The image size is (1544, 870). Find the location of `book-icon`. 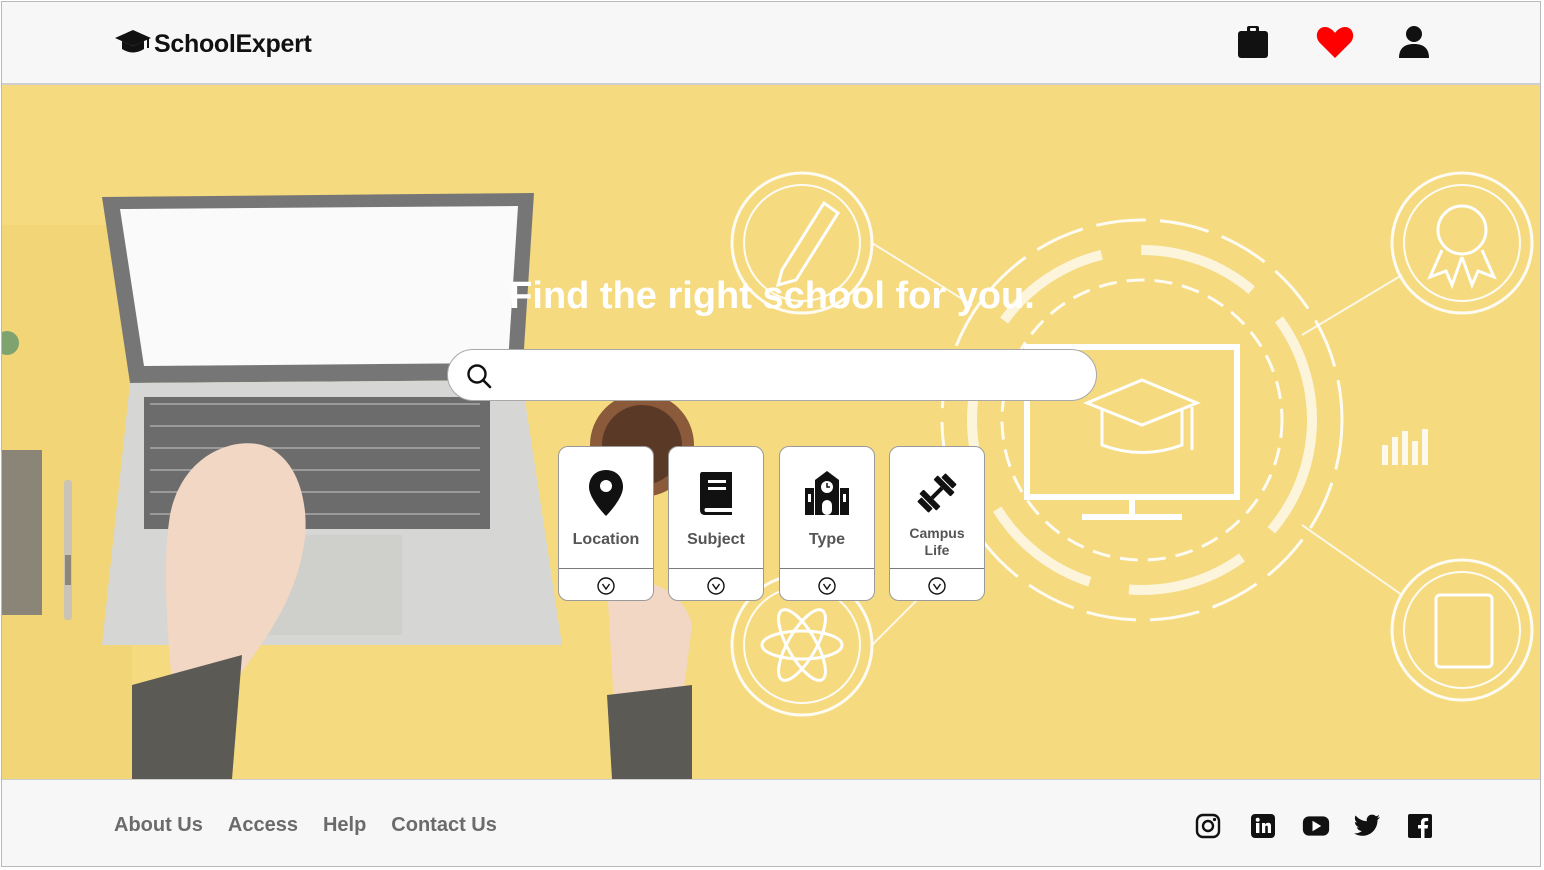

book-icon is located at coordinates (716, 493).